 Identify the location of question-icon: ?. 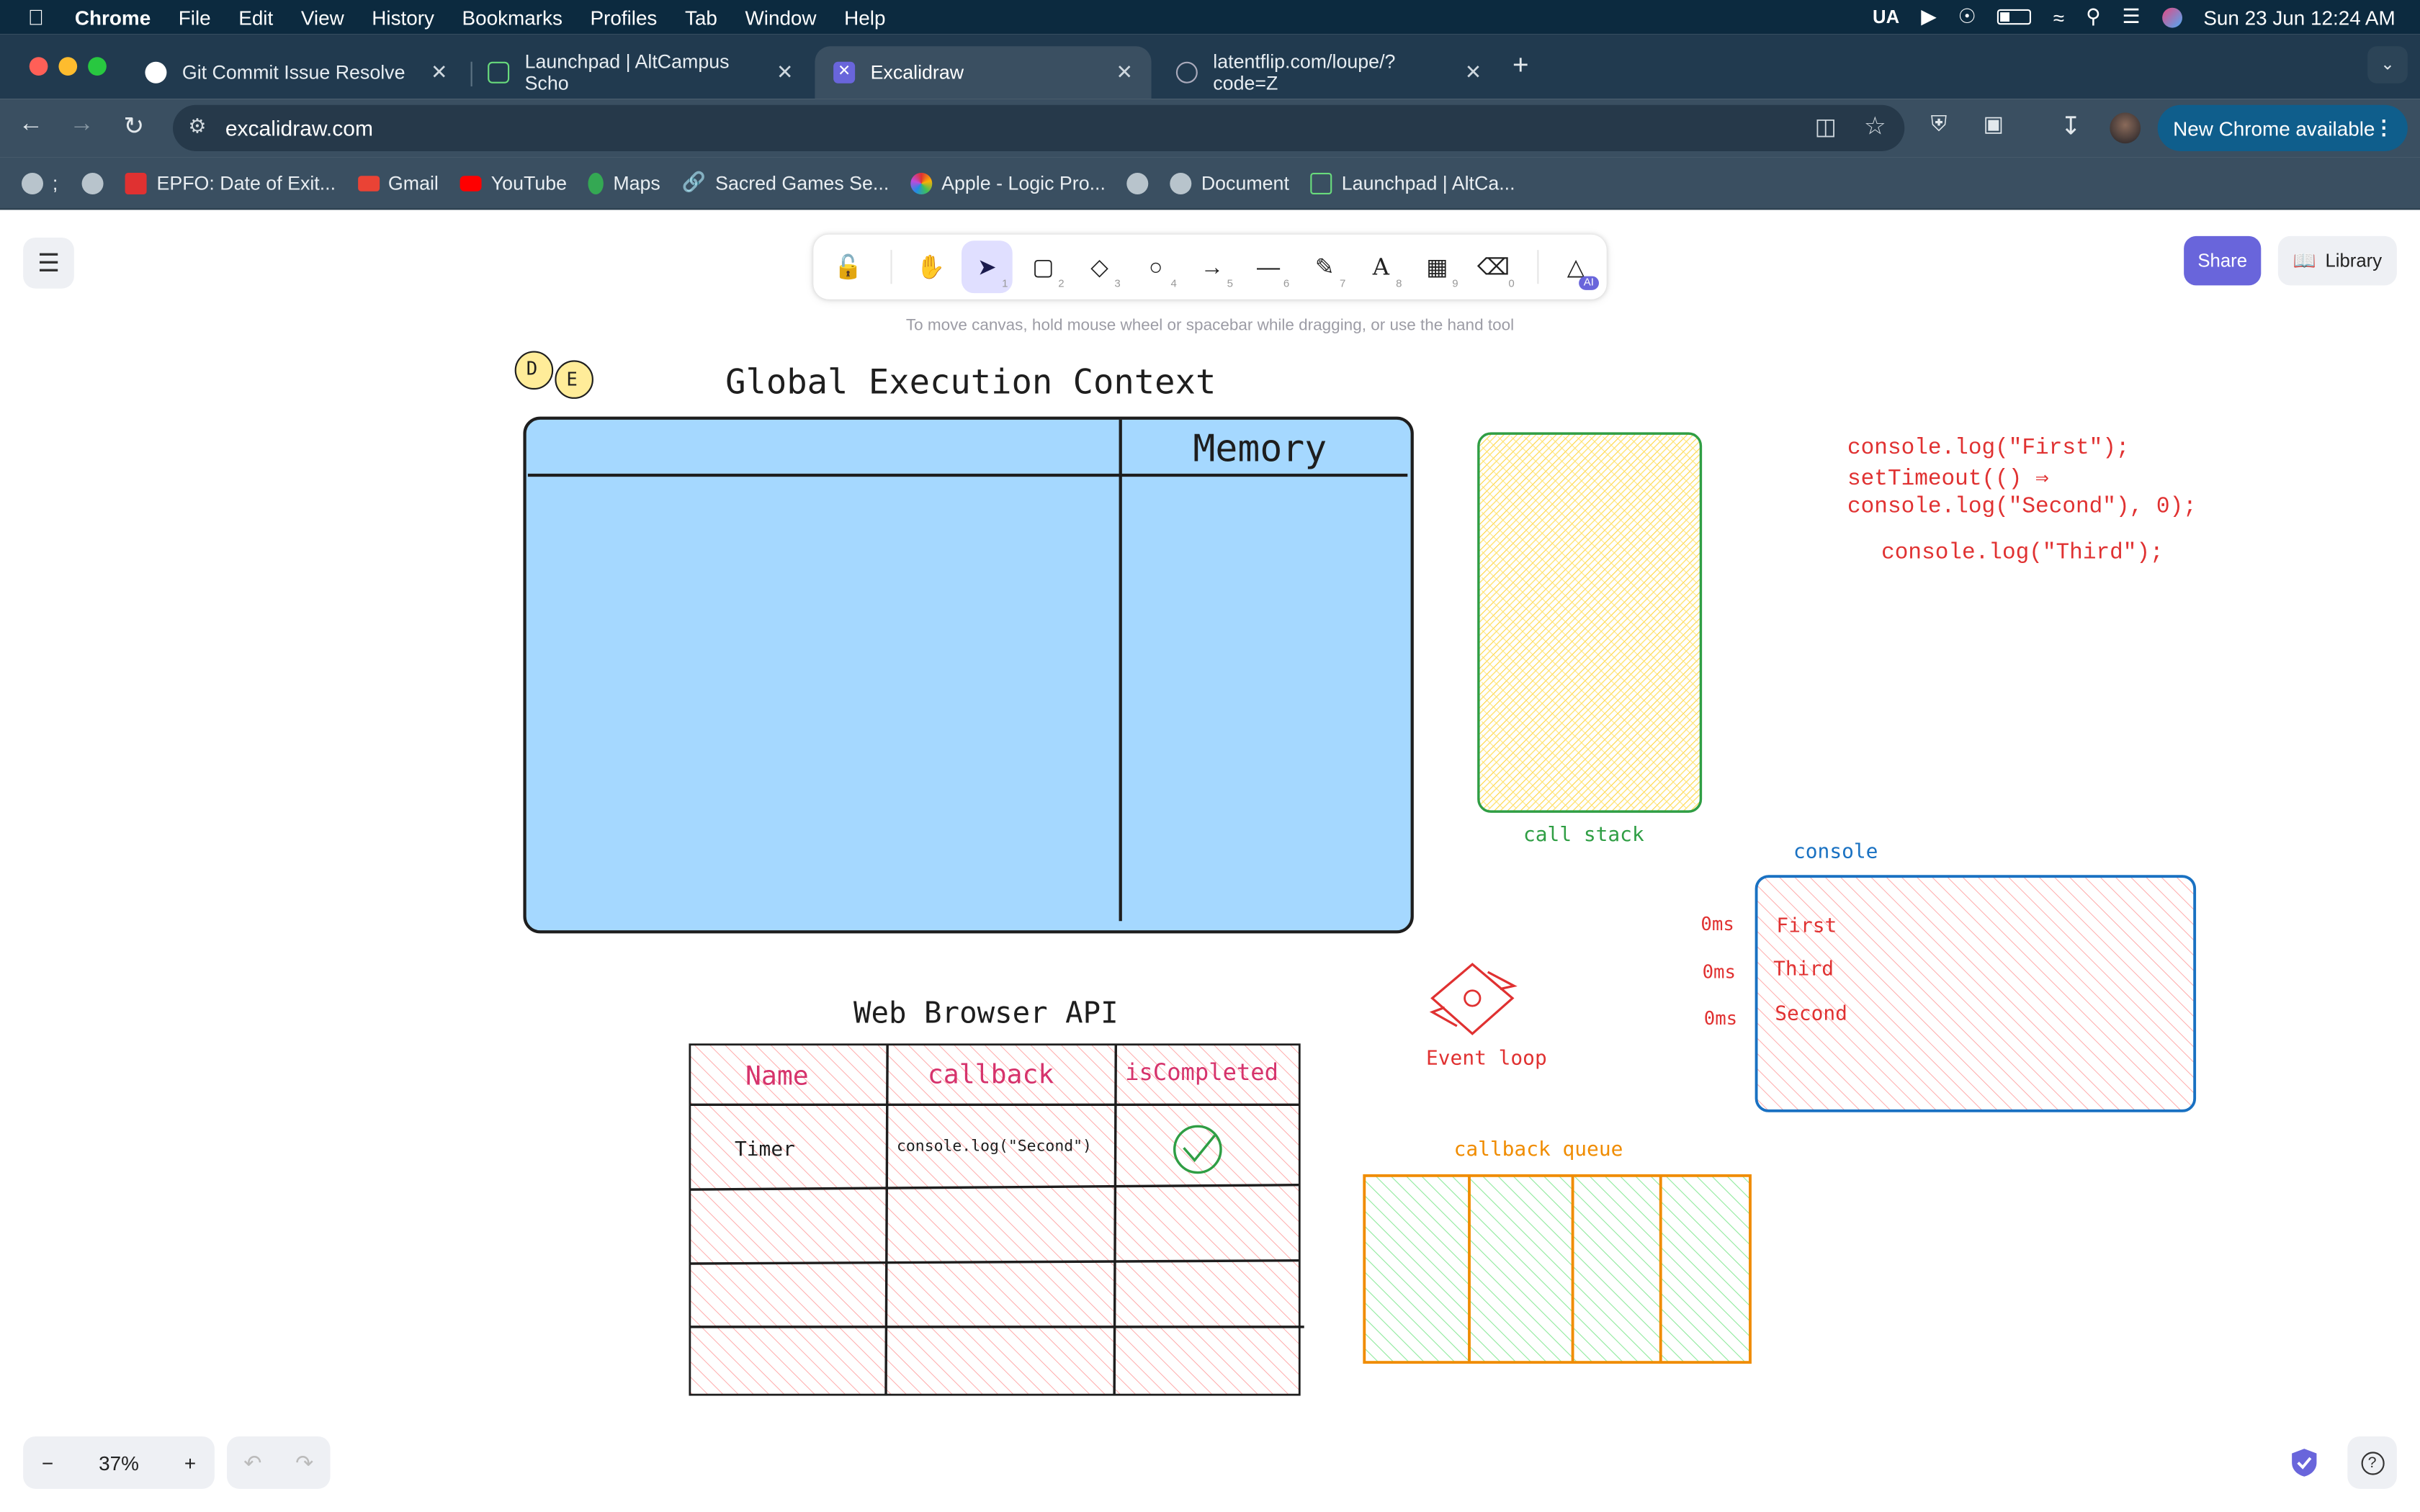
(2372, 1463).